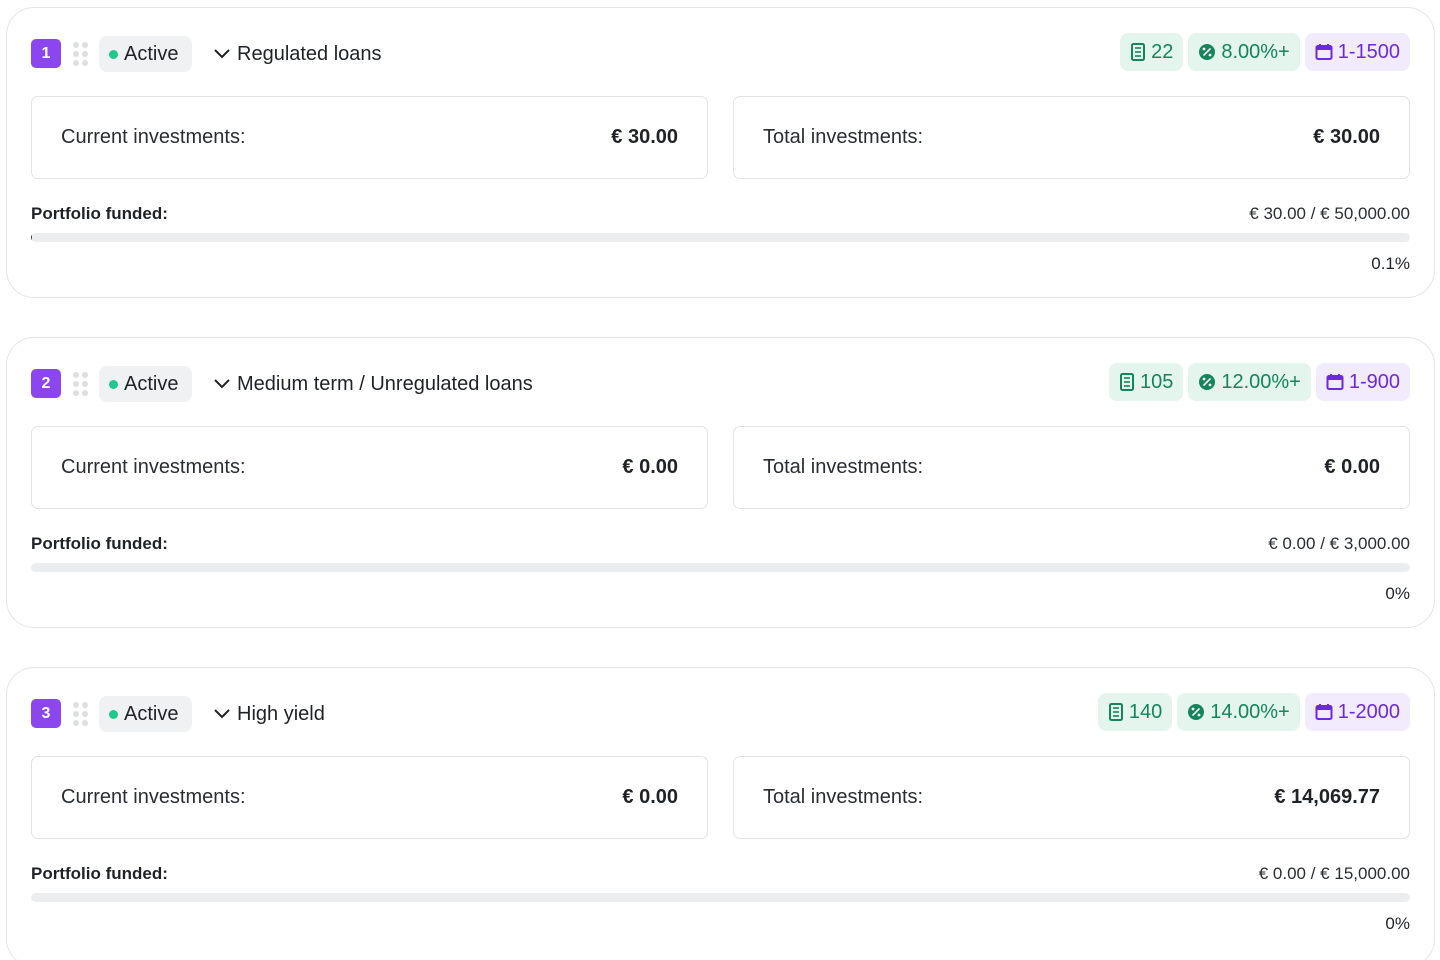  What do you see at coordinates (32, 237) in the screenshot?
I see `funded-progress-fill` at bounding box center [32, 237].